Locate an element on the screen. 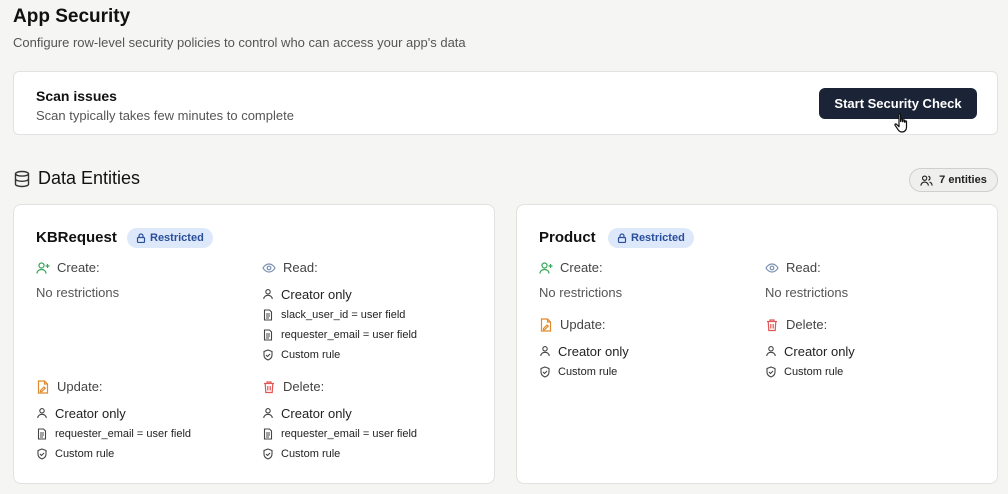 Image resolution: width=1008 pixels, height=494 pixels. section-title: Data Entities is located at coordinates (89, 178).